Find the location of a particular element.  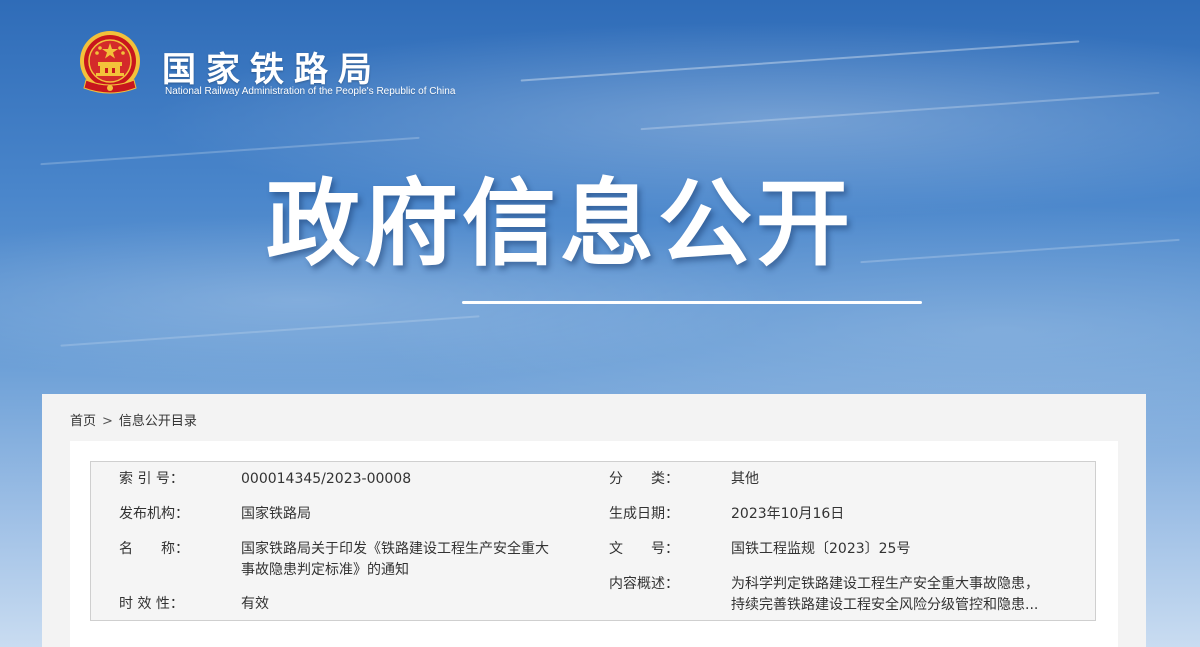

index-value: 000014345/2023-00008 is located at coordinates (326, 479).